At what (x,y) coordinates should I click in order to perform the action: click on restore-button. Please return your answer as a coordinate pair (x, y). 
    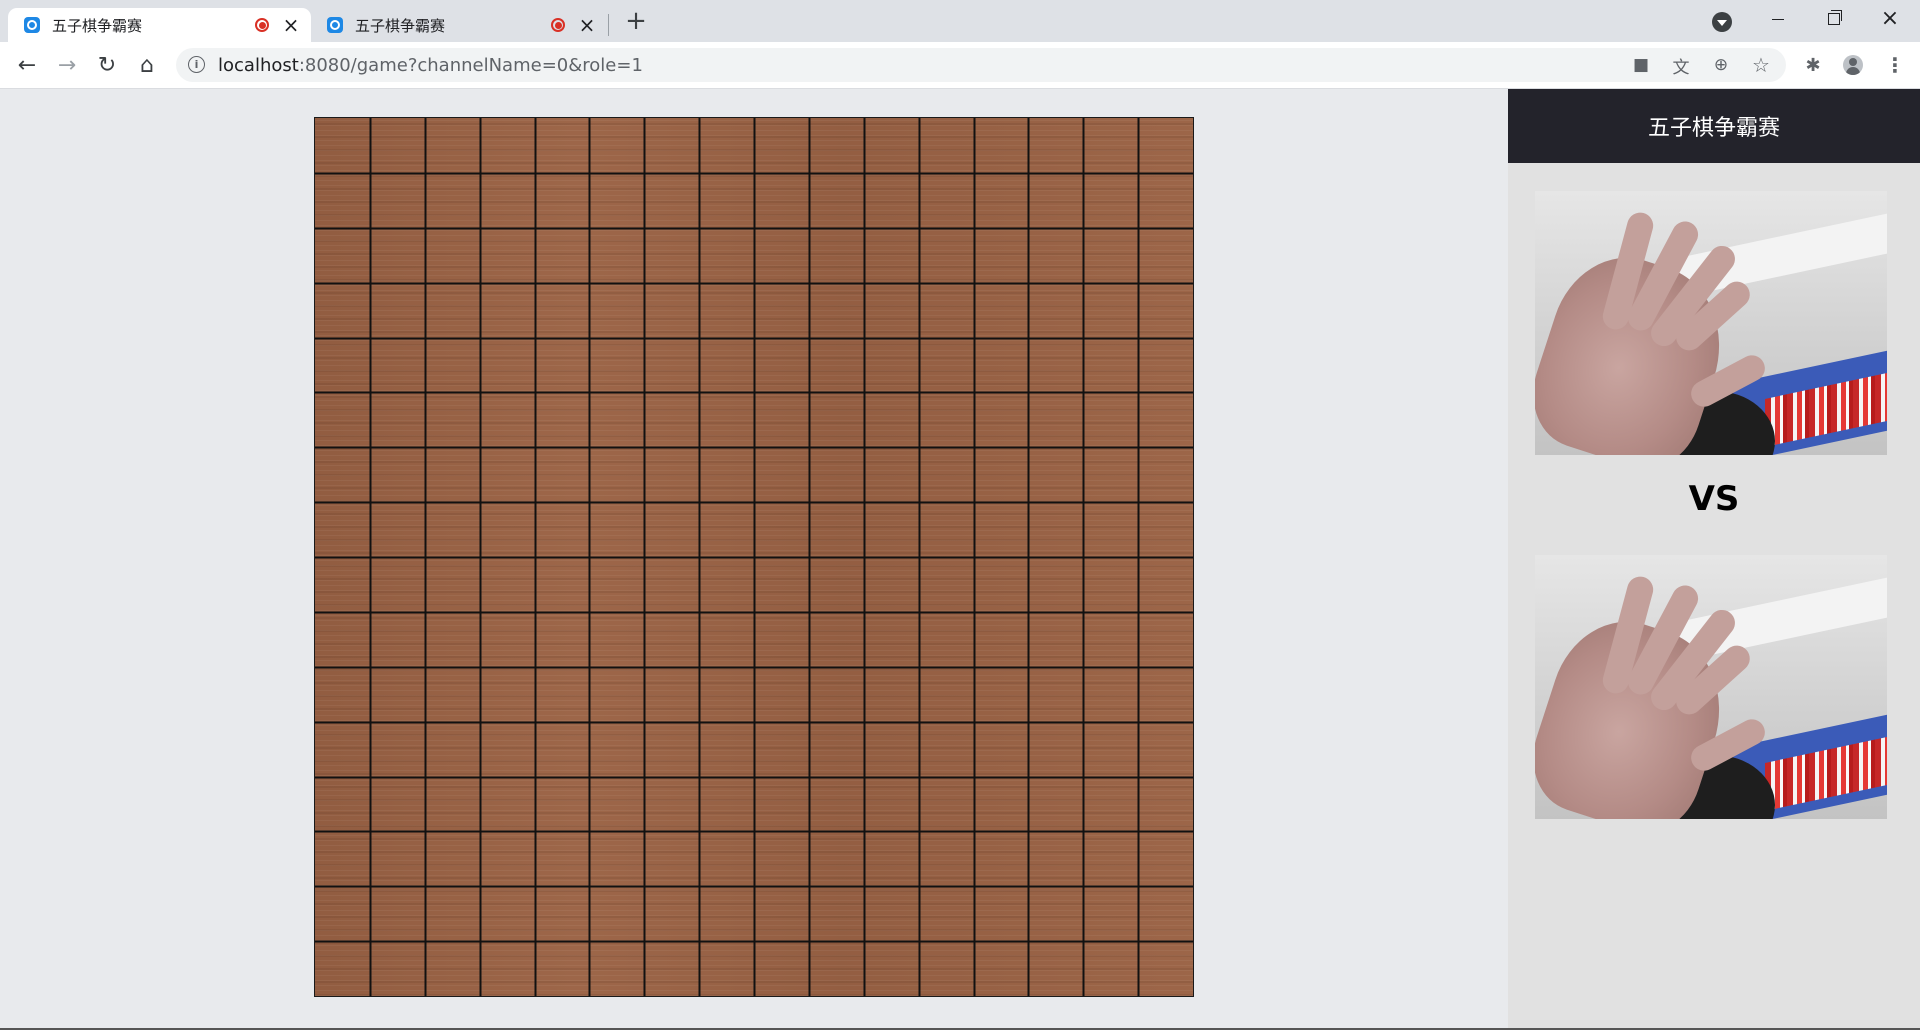
    Looking at the image, I should click on (1834, 19).